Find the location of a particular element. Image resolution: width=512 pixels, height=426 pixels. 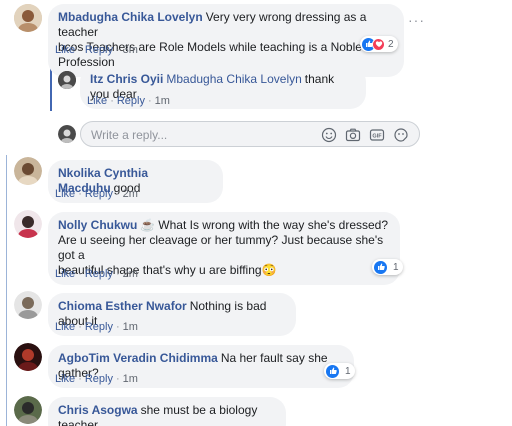

commenter-name: Nolly Chukwu is located at coordinates (97, 225).